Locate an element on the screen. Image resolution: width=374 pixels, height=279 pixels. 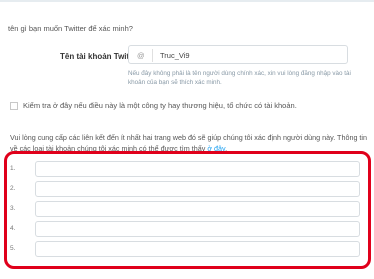
username-value: Truc_Vi9 is located at coordinates (175, 55).